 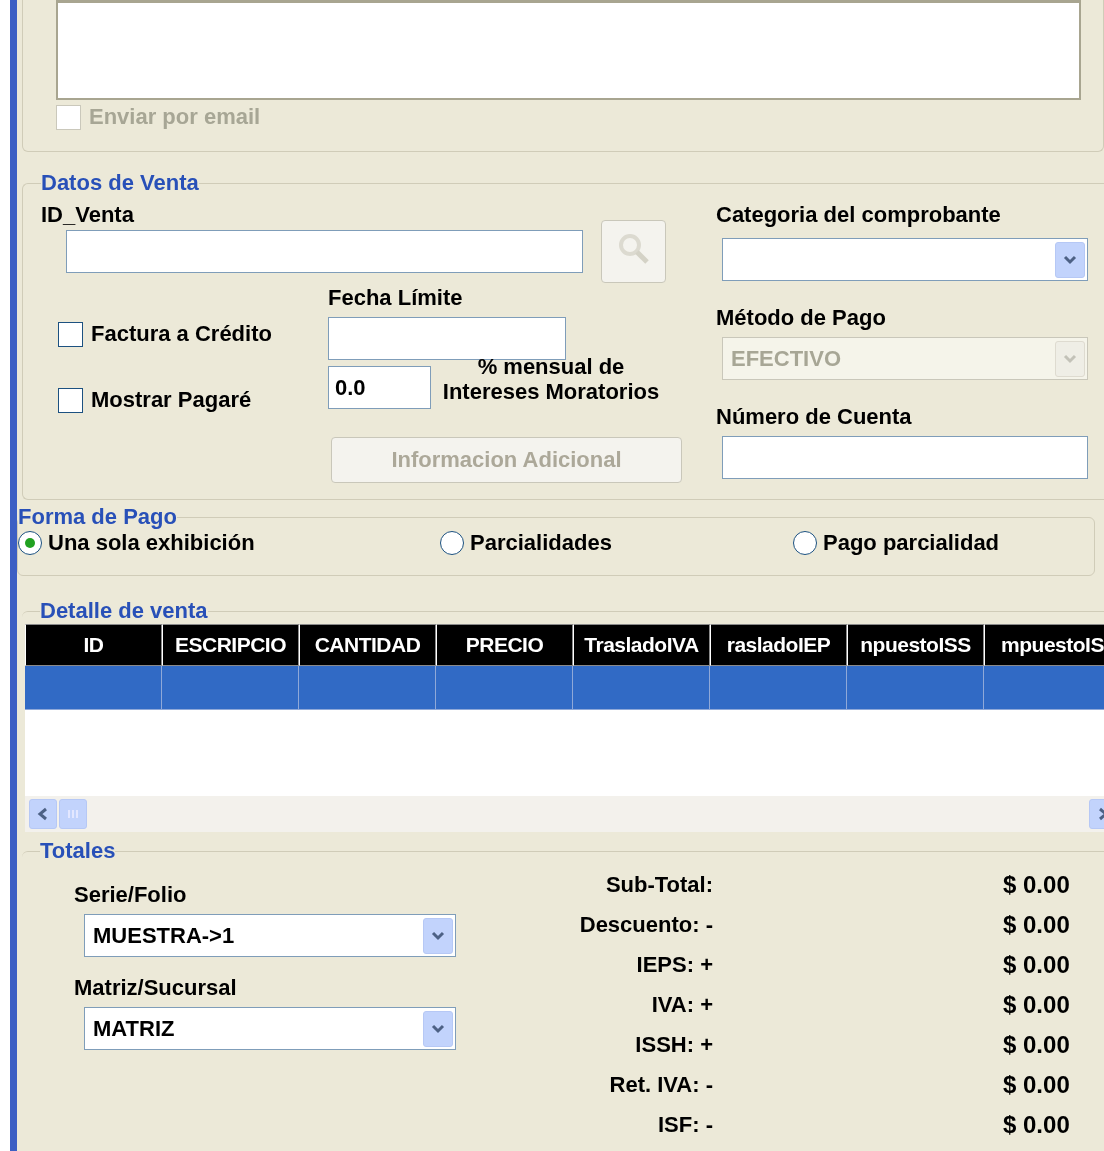 What do you see at coordinates (151, 543) in the screenshot?
I see `radio-label: Una sola exhibición` at bounding box center [151, 543].